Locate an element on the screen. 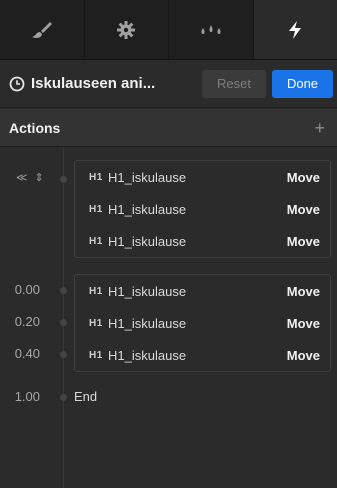 The height and width of the screenshot is (488, 337). tab-animations is located at coordinates (295, 29).